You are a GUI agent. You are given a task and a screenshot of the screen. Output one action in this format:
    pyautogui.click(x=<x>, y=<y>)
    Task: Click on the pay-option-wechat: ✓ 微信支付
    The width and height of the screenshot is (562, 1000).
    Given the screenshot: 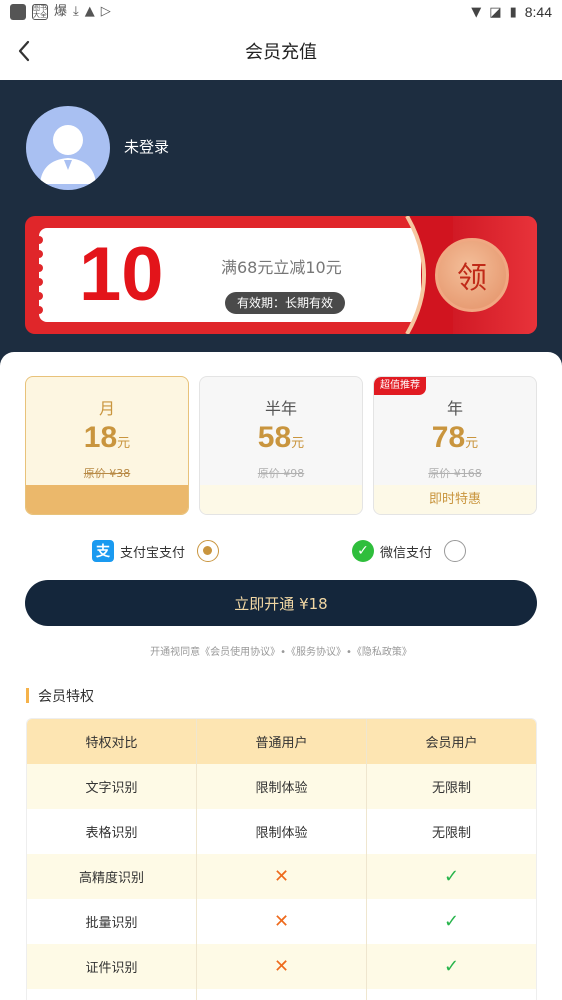 What is the action you would take?
    pyautogui.click(x=409, y=551)
    